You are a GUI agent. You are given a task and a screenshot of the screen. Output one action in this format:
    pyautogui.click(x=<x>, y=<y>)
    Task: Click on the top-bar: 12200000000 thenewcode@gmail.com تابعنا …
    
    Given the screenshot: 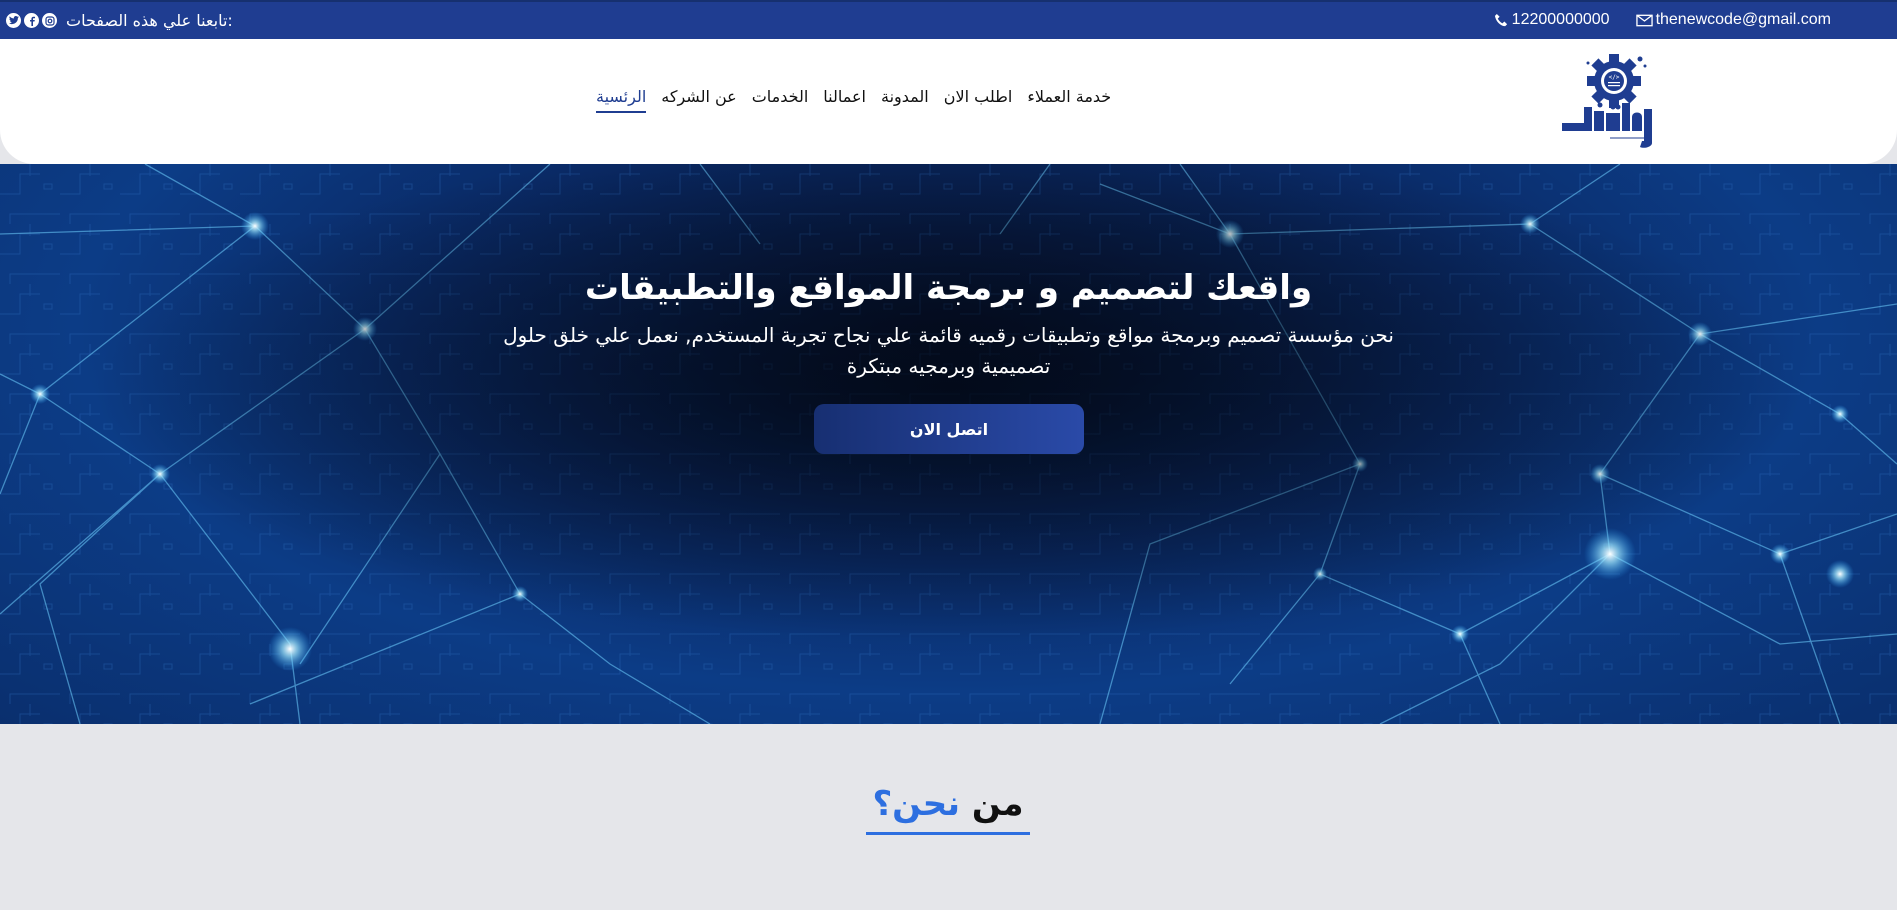 What is the action you would take?
    pyautogui.click(x=948, y=19)
    